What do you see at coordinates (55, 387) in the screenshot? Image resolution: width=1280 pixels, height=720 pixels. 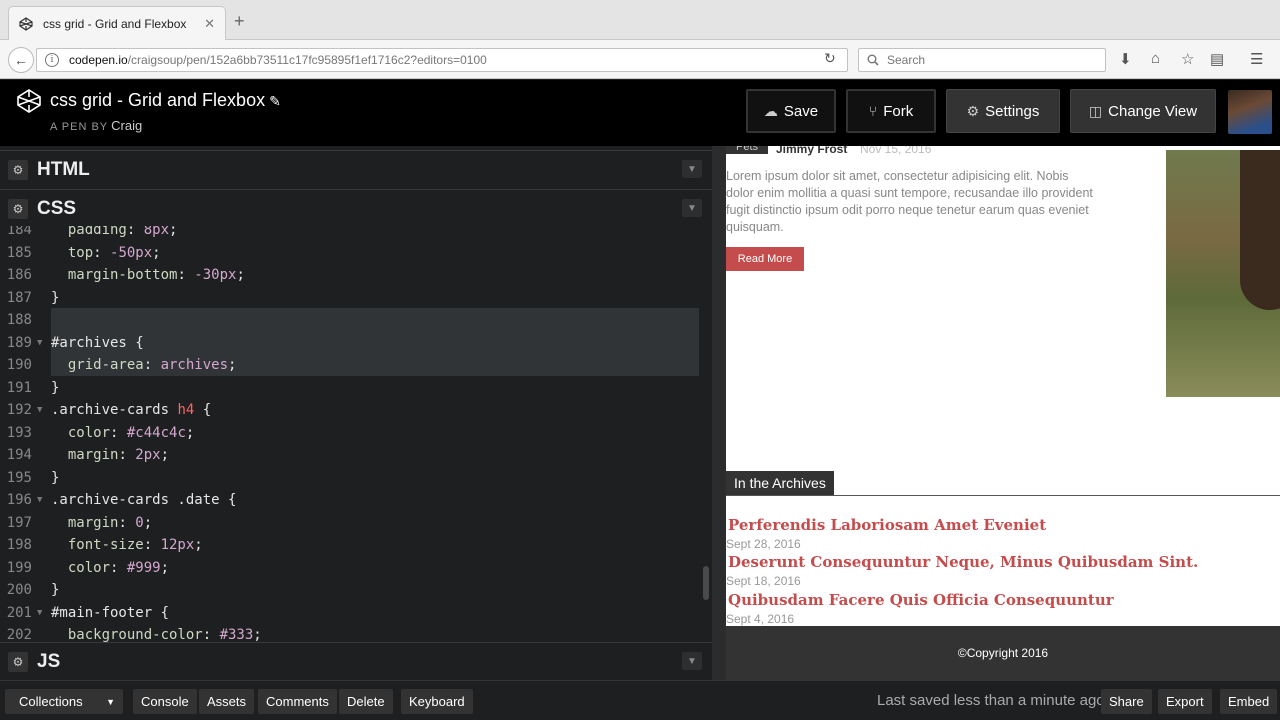 I see `code-text: }` at bounding box center [55, 387].